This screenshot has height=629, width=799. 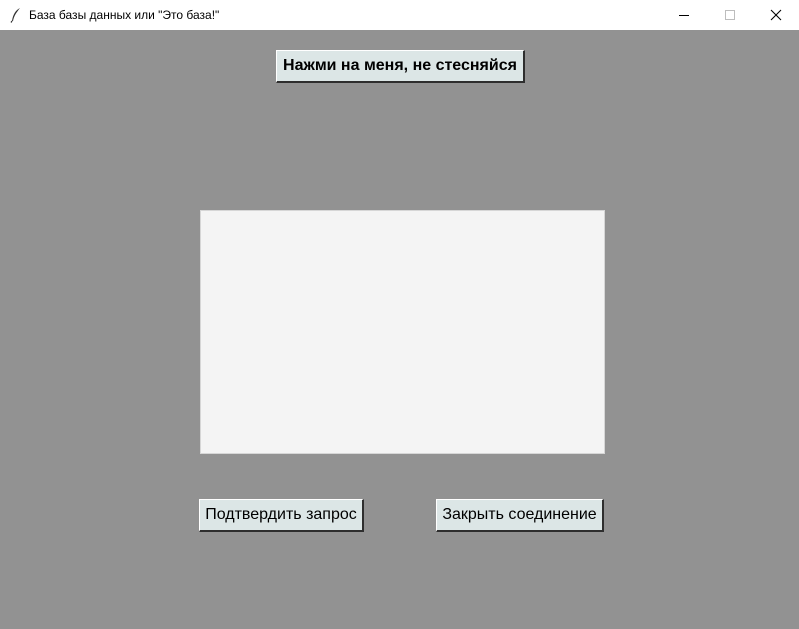 I want to click on minimize-button, so click(x=684, y=15).